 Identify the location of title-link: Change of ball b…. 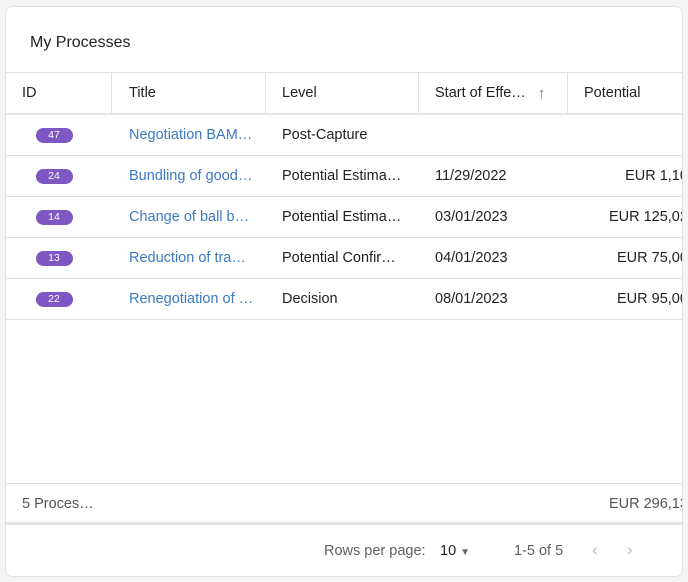
(189, 217).